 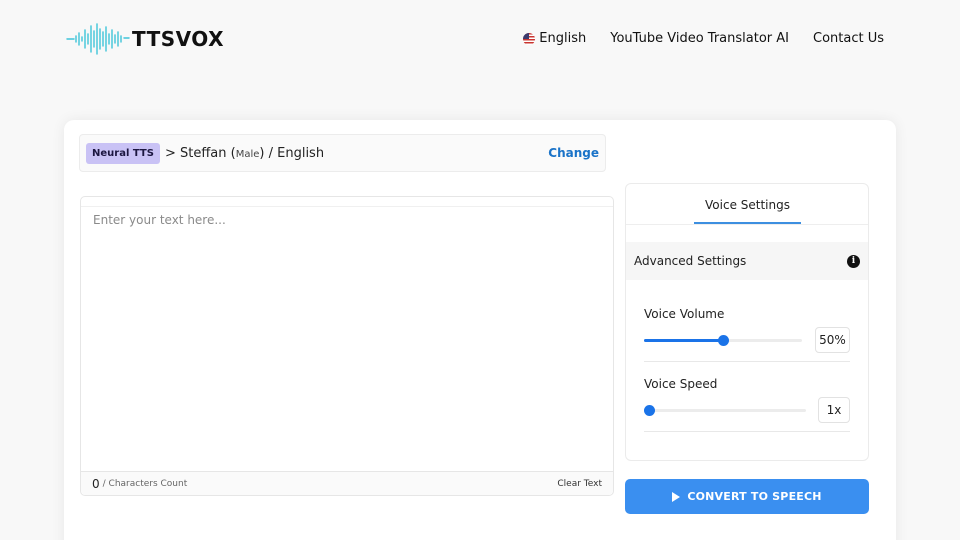 What do you see at coordinates (96, 483) in the screenshot?
I see `character-count: 0` at bounding box center [96, 483].